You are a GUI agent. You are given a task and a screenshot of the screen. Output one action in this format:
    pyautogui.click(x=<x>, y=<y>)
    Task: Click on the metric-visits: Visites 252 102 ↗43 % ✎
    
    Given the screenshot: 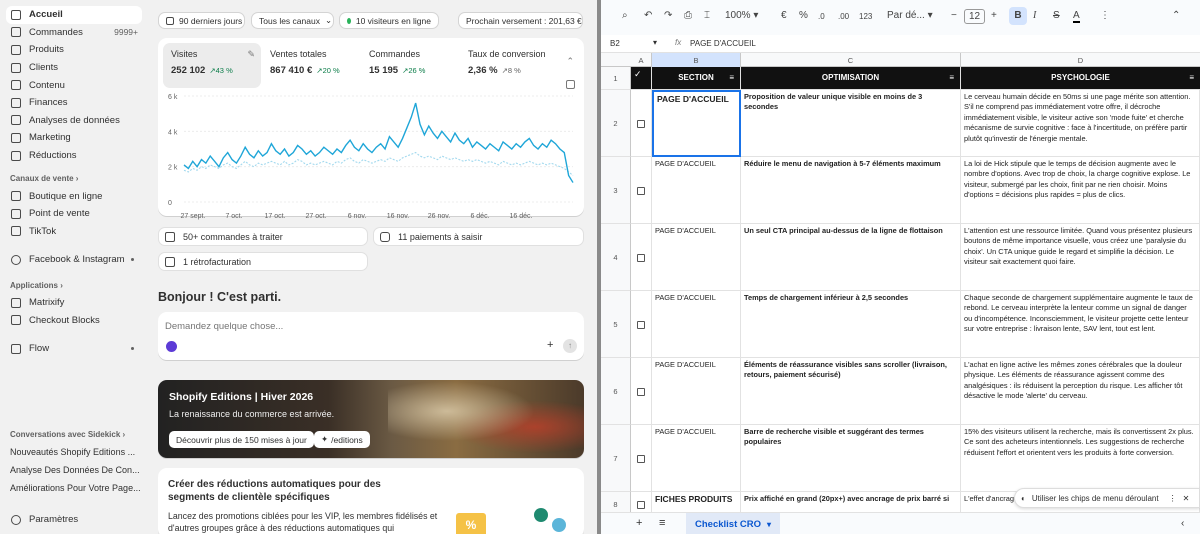 What is the action you would take?
    pyautogui.click(x=212, y=65)
    